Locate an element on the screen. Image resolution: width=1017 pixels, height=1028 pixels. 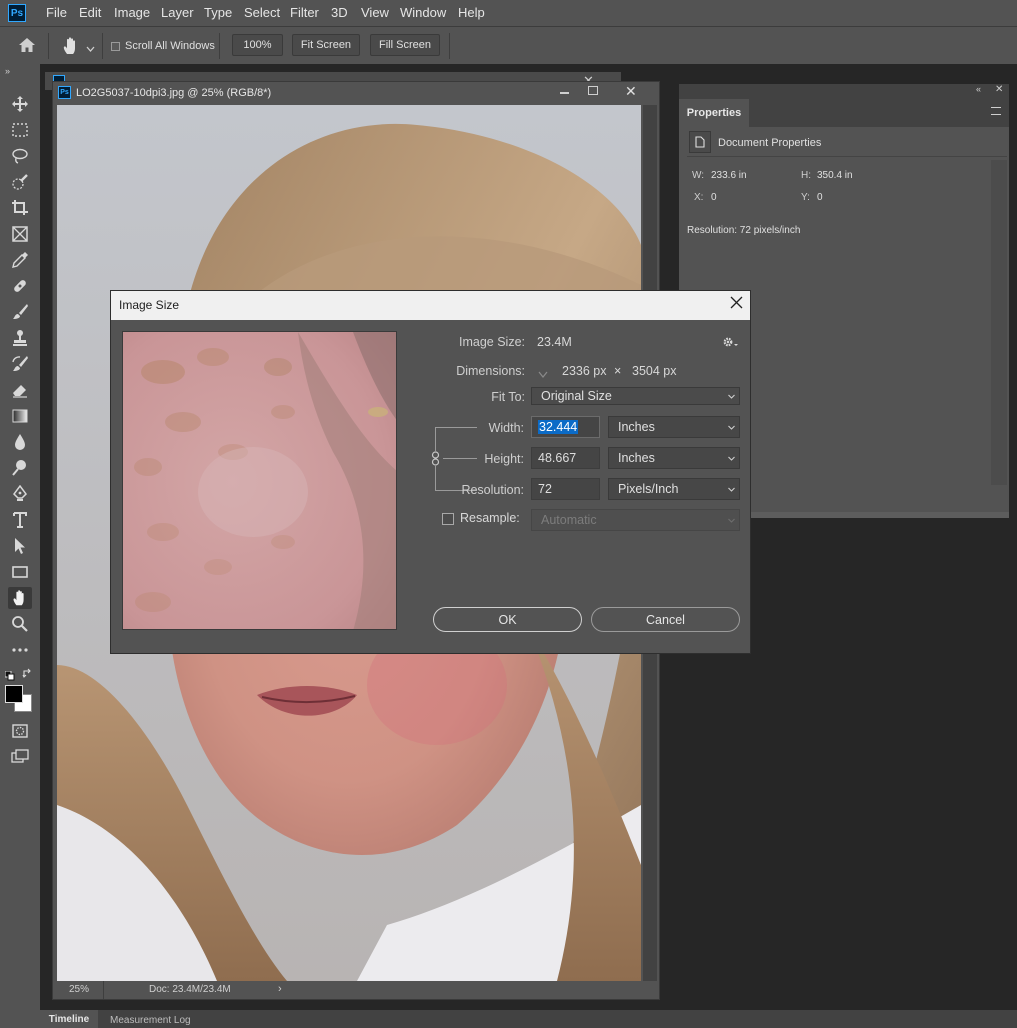
link-chain-icon is located at coordinates (435, 458).